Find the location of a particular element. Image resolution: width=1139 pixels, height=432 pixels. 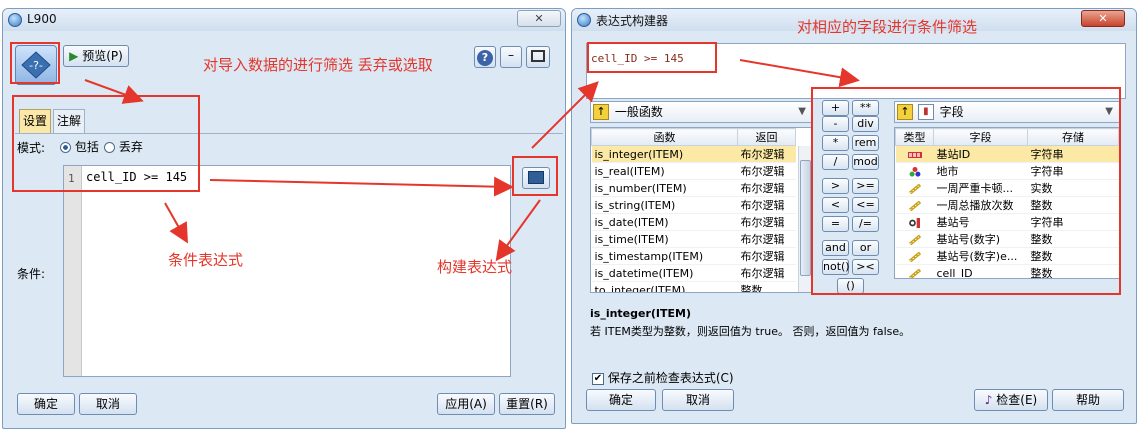

function-row: is_date(ITEM) 布尔逻辑 is located at coordinates (693, 222).